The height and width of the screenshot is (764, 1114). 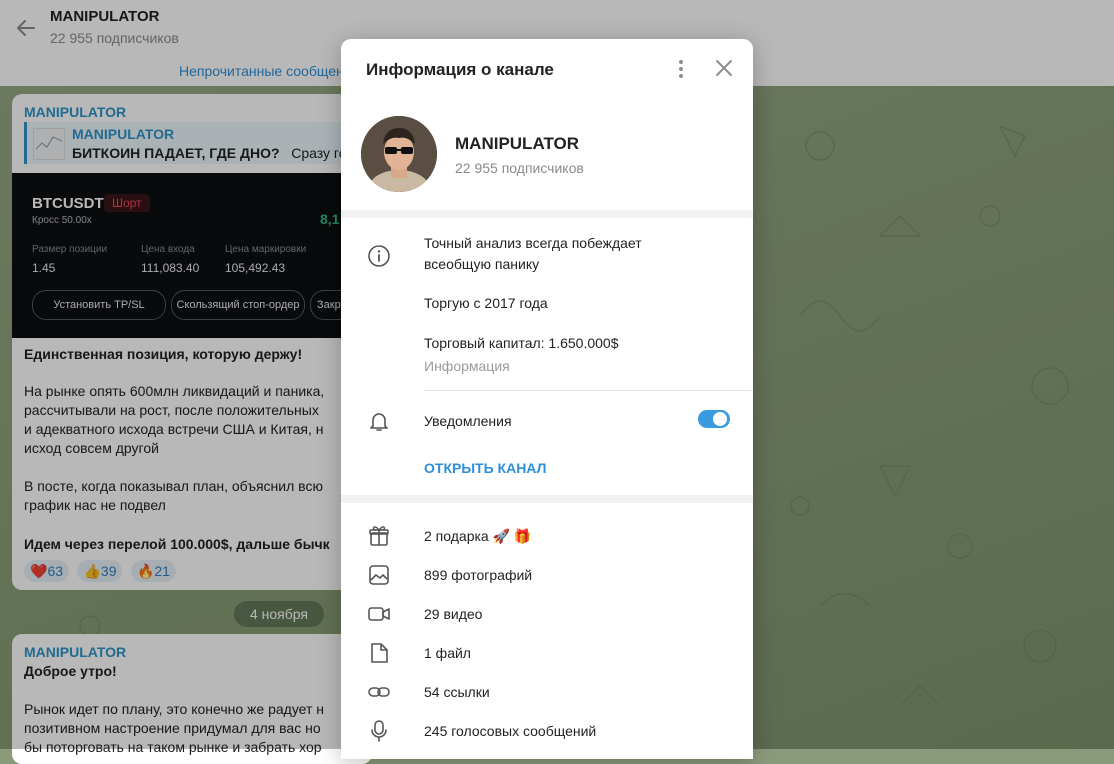 I want to click on voice-messages-item: 245 голосовых сообщений, so click(x=510, y=731).